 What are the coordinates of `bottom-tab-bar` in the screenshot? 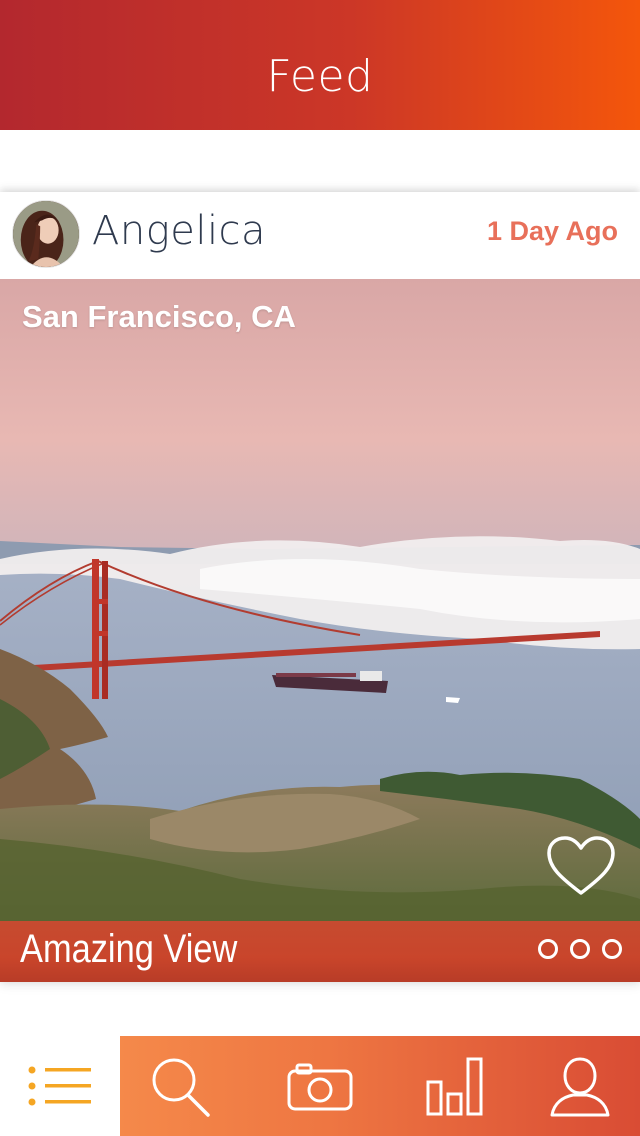 It's located at (320, 1086).